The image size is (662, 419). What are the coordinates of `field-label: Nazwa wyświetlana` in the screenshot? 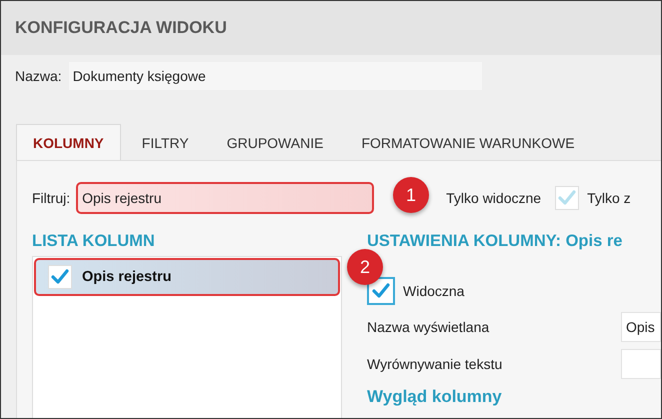 It's located at (428, 327).